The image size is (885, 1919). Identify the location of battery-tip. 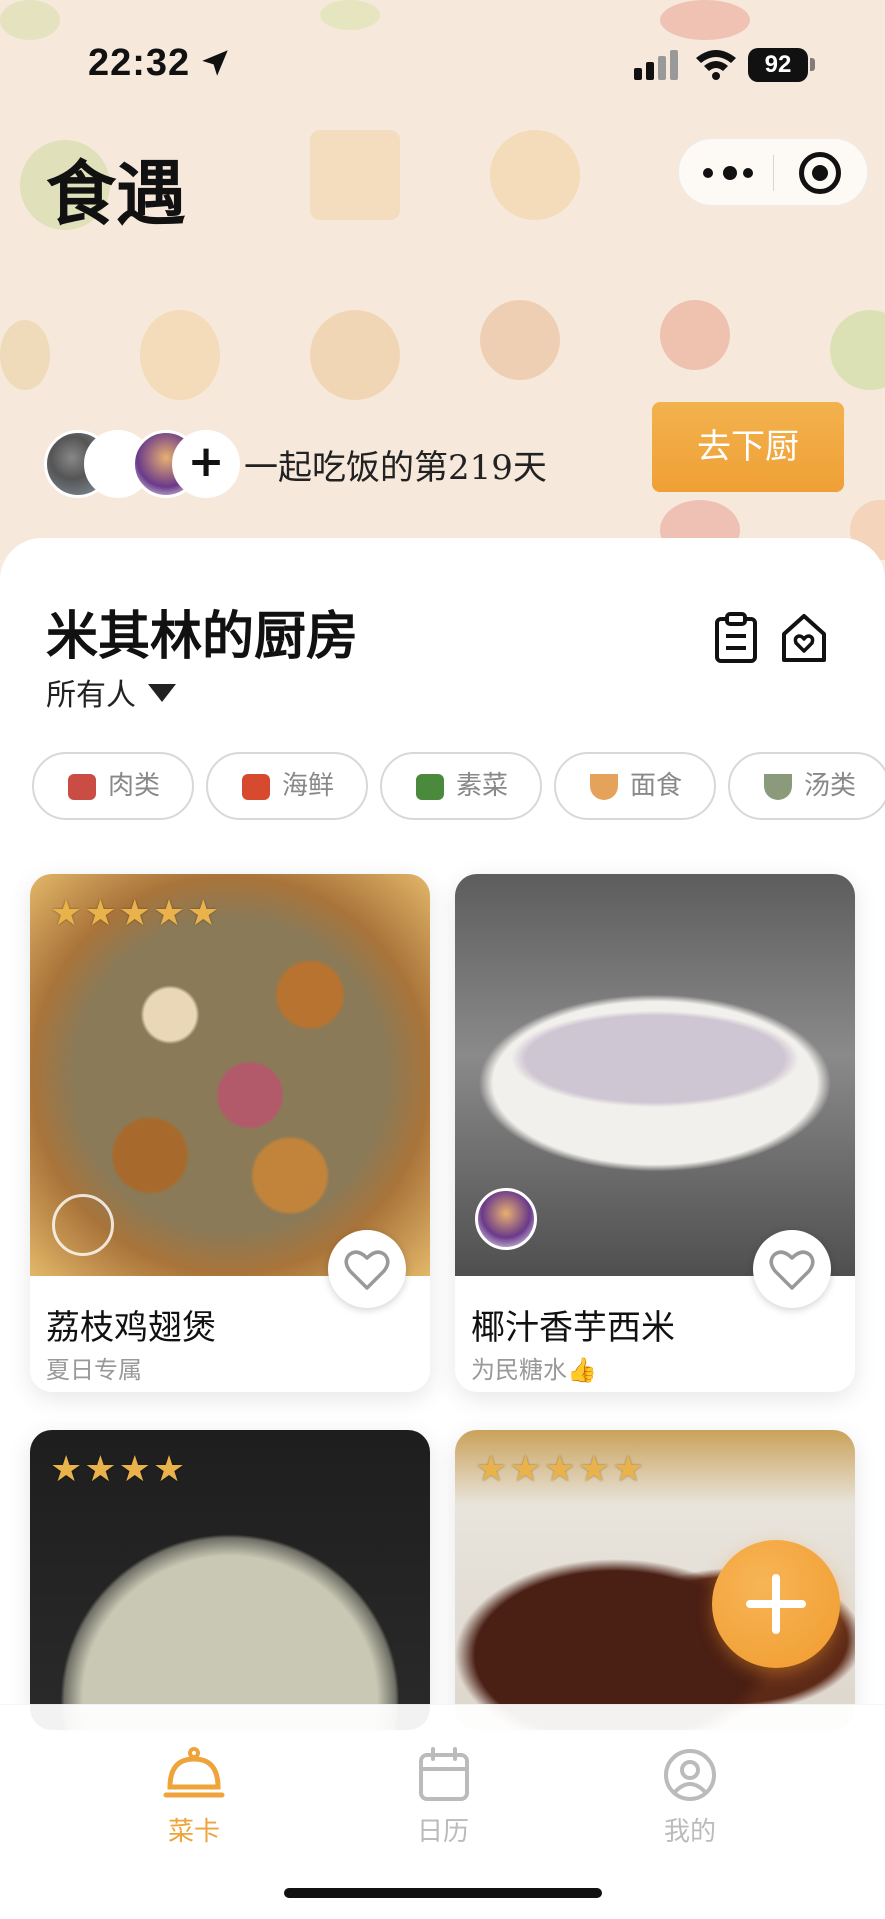
(812, 64).